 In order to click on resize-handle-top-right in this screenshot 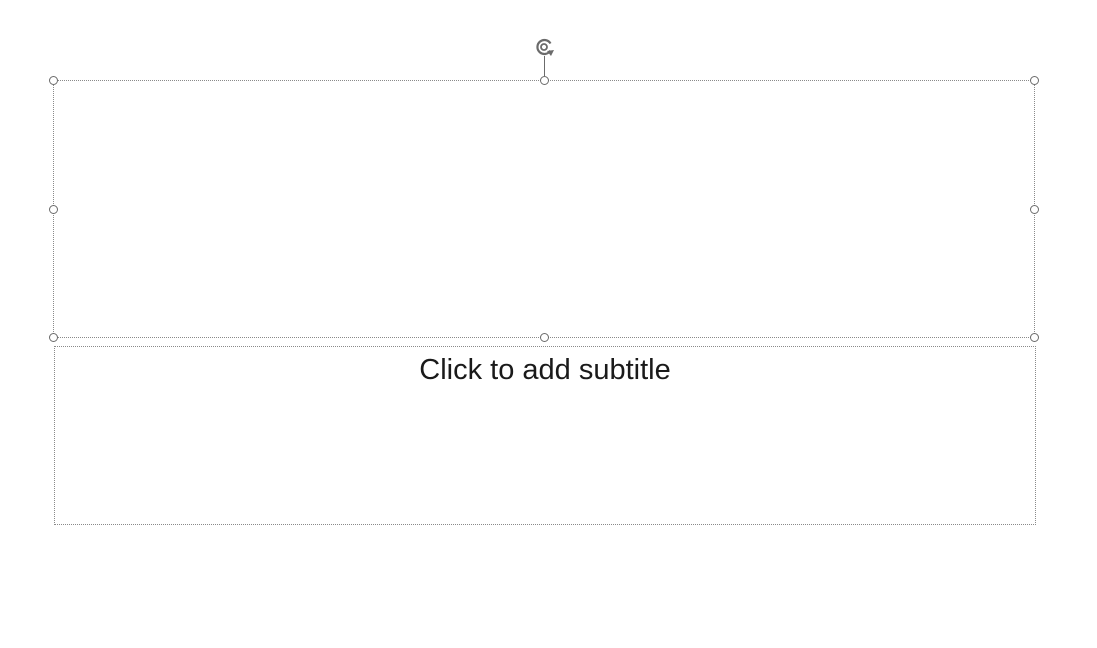, I will do `click(1034, 80)`.